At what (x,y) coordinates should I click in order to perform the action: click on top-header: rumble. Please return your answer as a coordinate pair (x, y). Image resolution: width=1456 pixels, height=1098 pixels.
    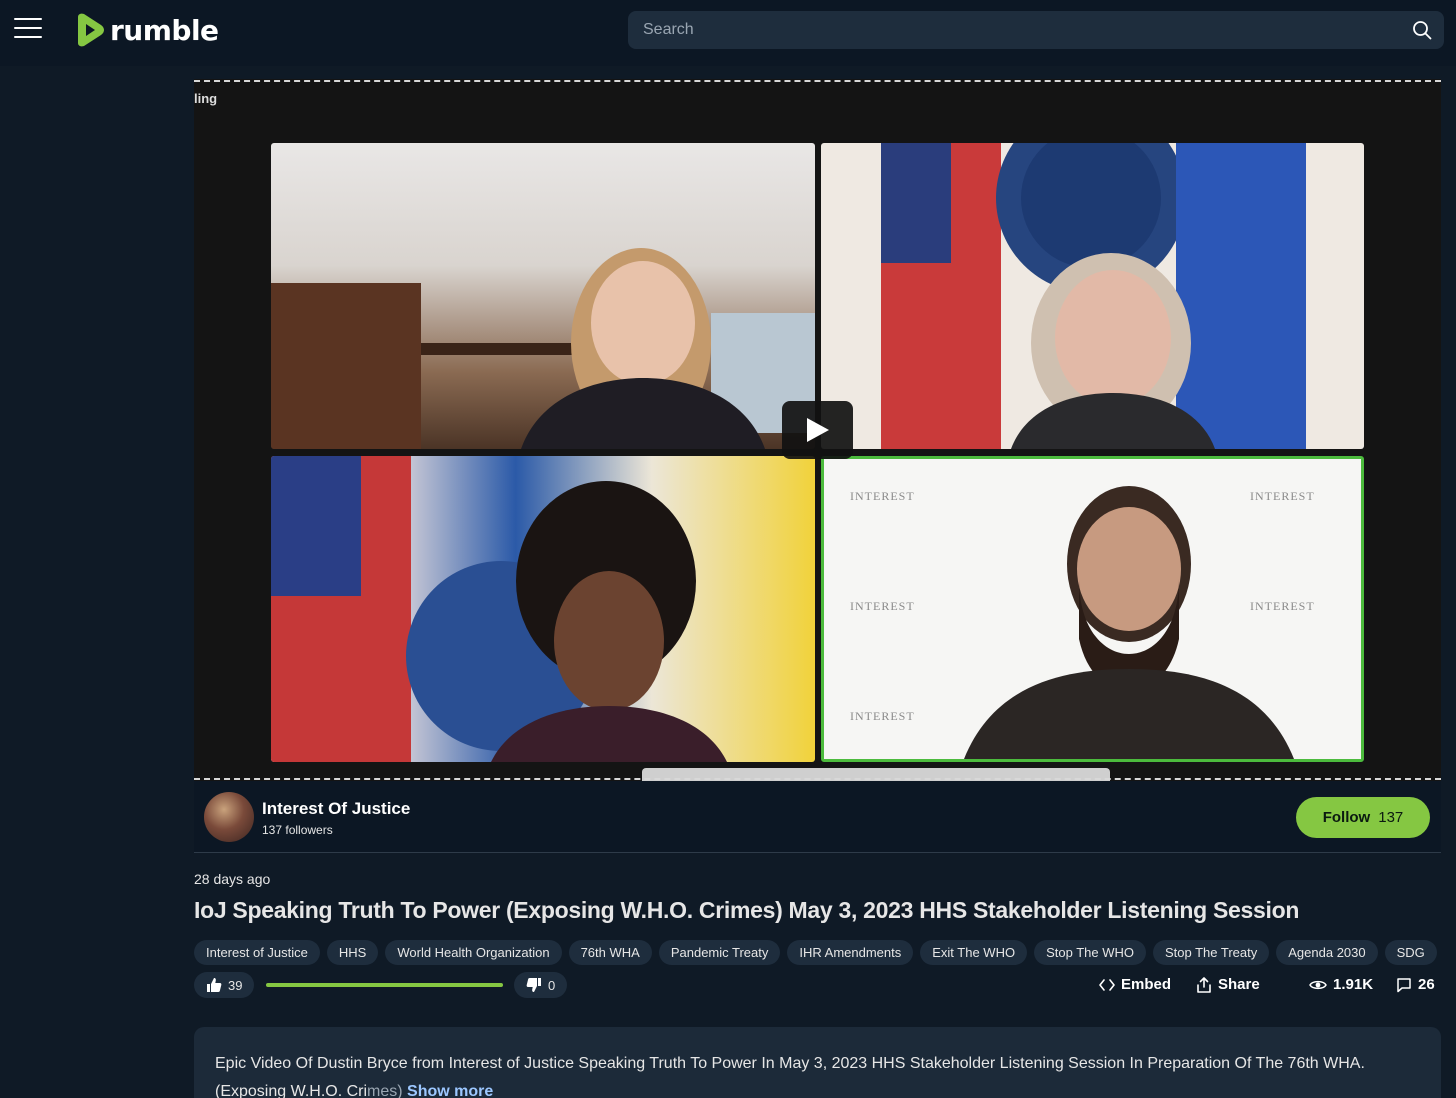
    Looking at the image, I should click on (728, 33).